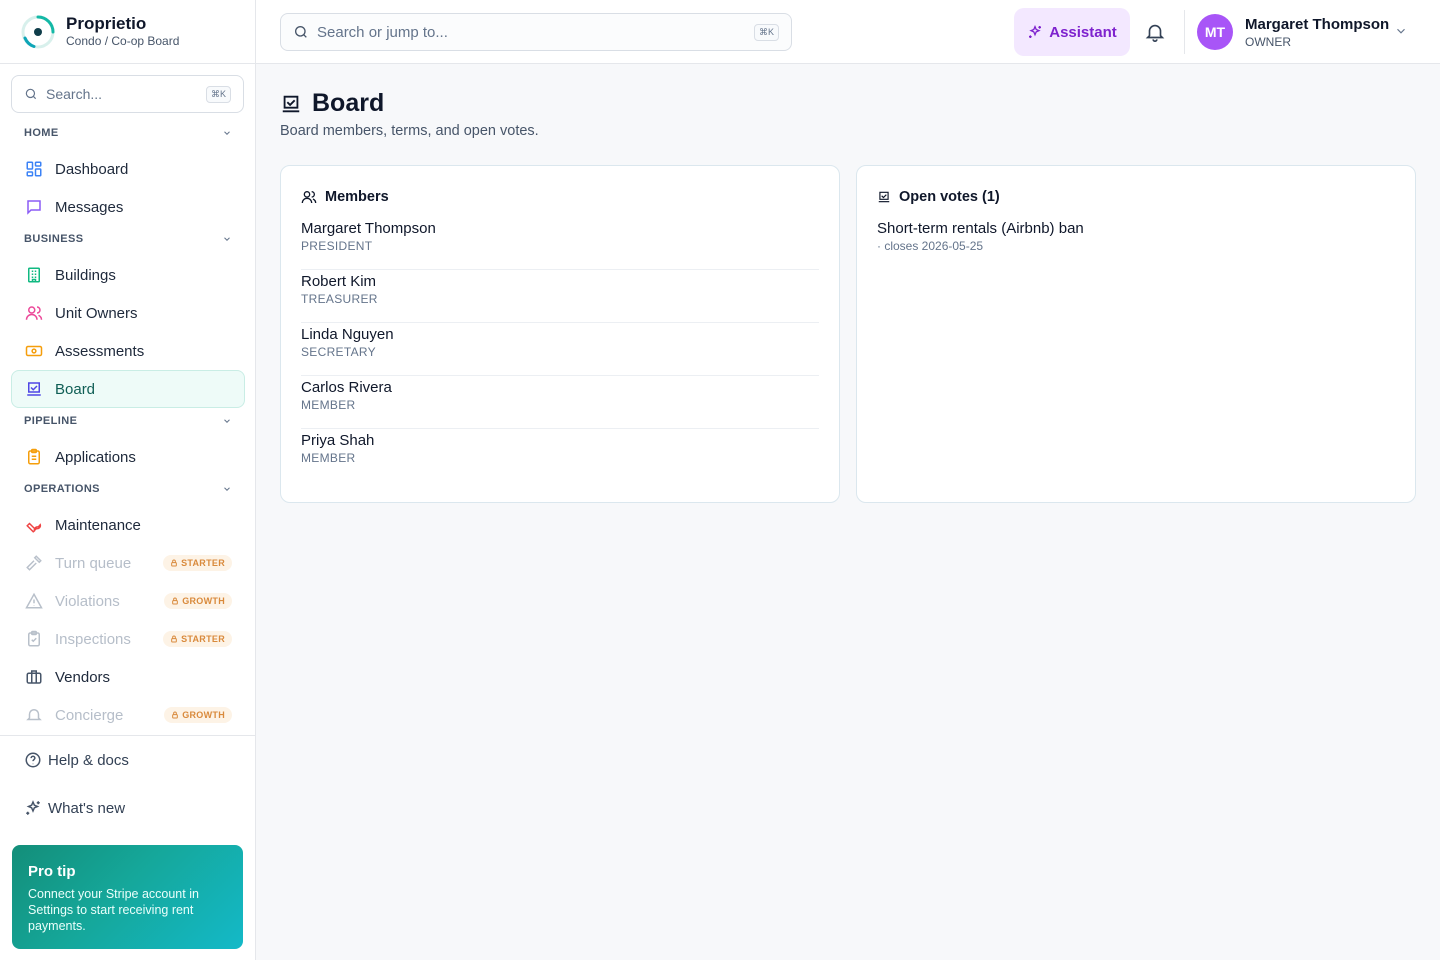  Describe the element at coordinates (75, 389) in the screenshot. I see `sidebar-item-label: Board` at that location.